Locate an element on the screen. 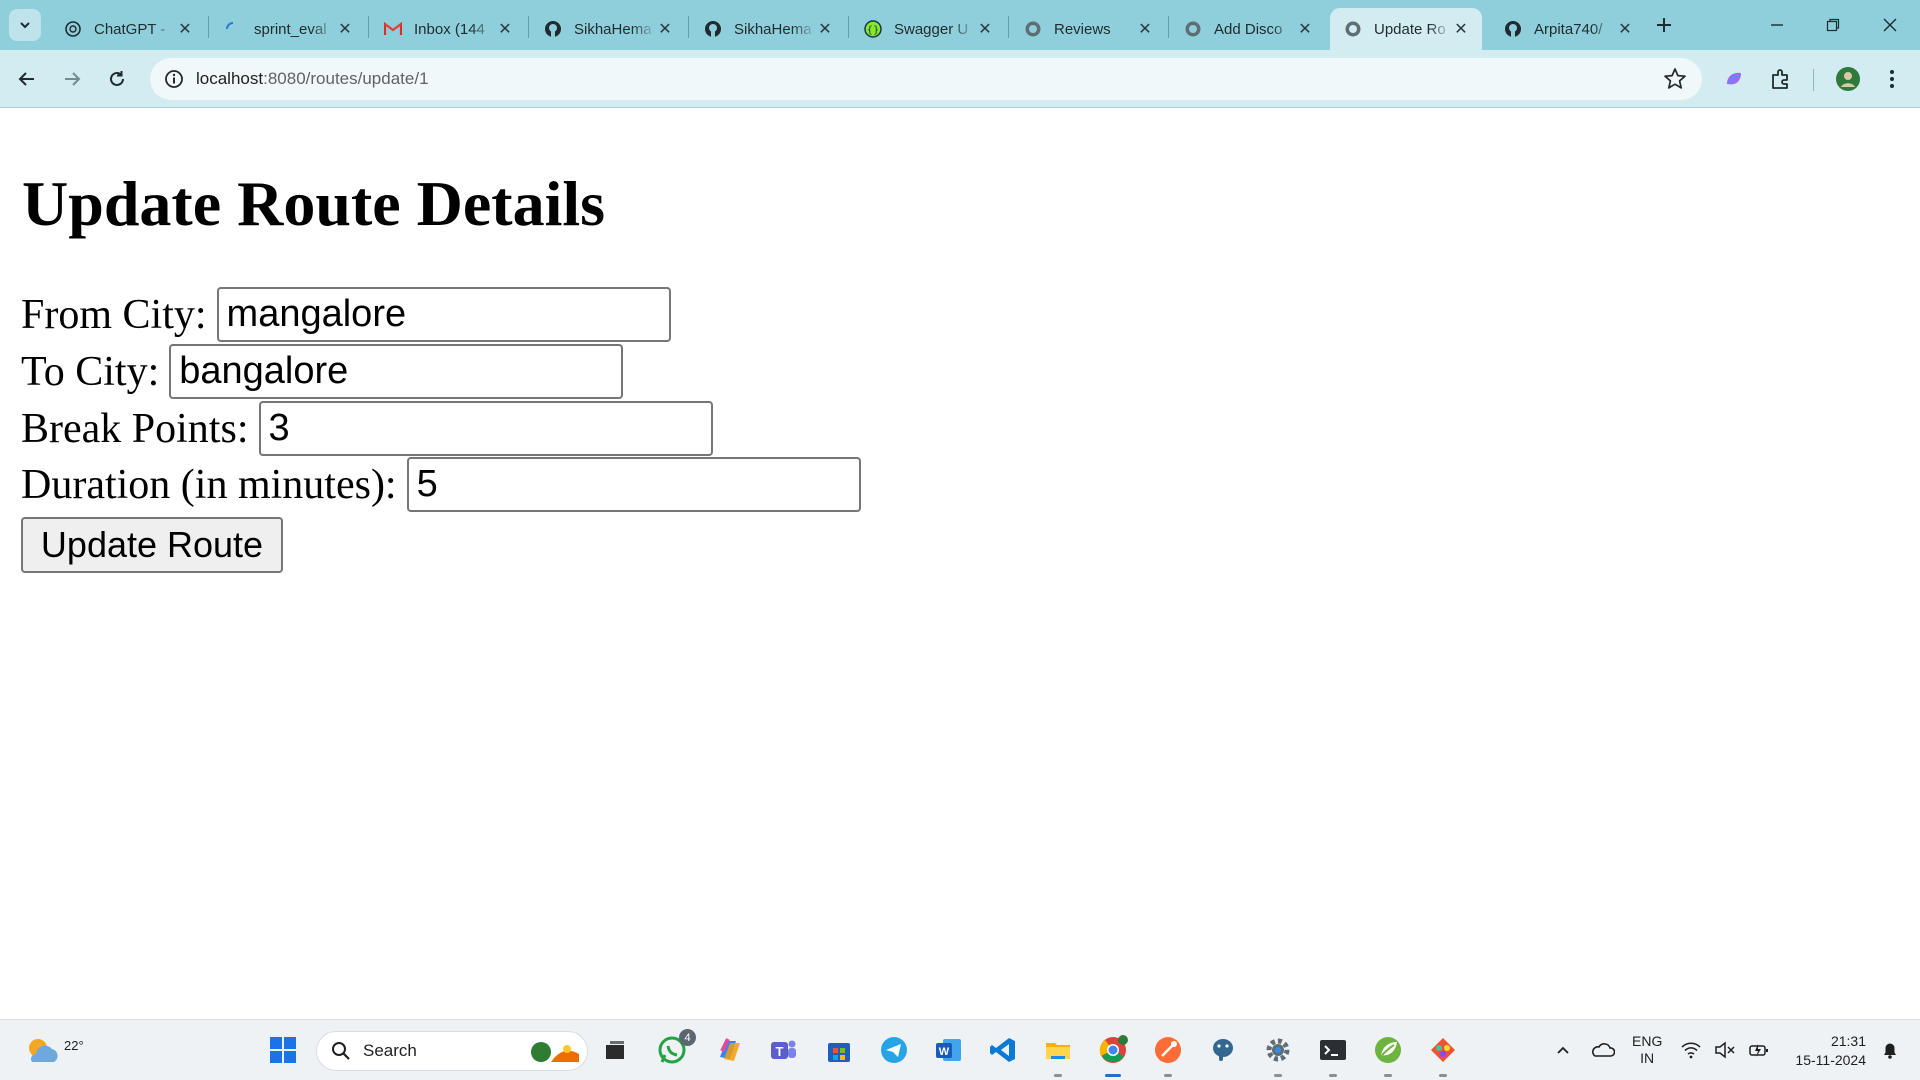 The height and width of the screenshot is (1080, 1920). to-city-label: To City: is located at coordinates (90, 371).